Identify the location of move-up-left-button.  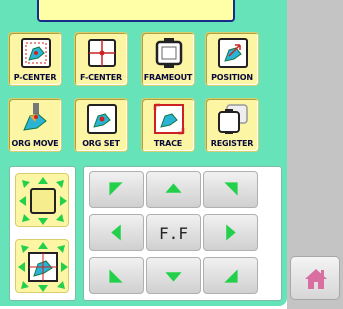
(116, 189).